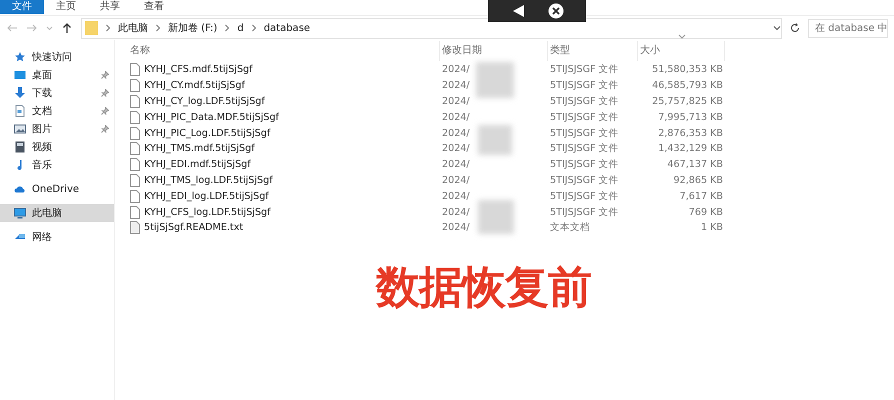 The width and height of the screenshot is (894, 400). Describe the element at coordinates (20, 93) in the screenshot. I see `download-icon` at that location.